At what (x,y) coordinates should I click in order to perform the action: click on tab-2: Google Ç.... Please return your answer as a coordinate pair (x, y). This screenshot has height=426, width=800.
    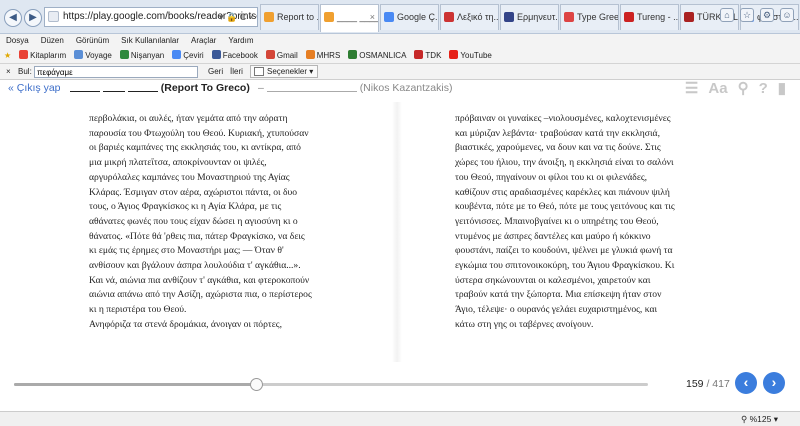
    Looking at the image, I should click on (409, 17).